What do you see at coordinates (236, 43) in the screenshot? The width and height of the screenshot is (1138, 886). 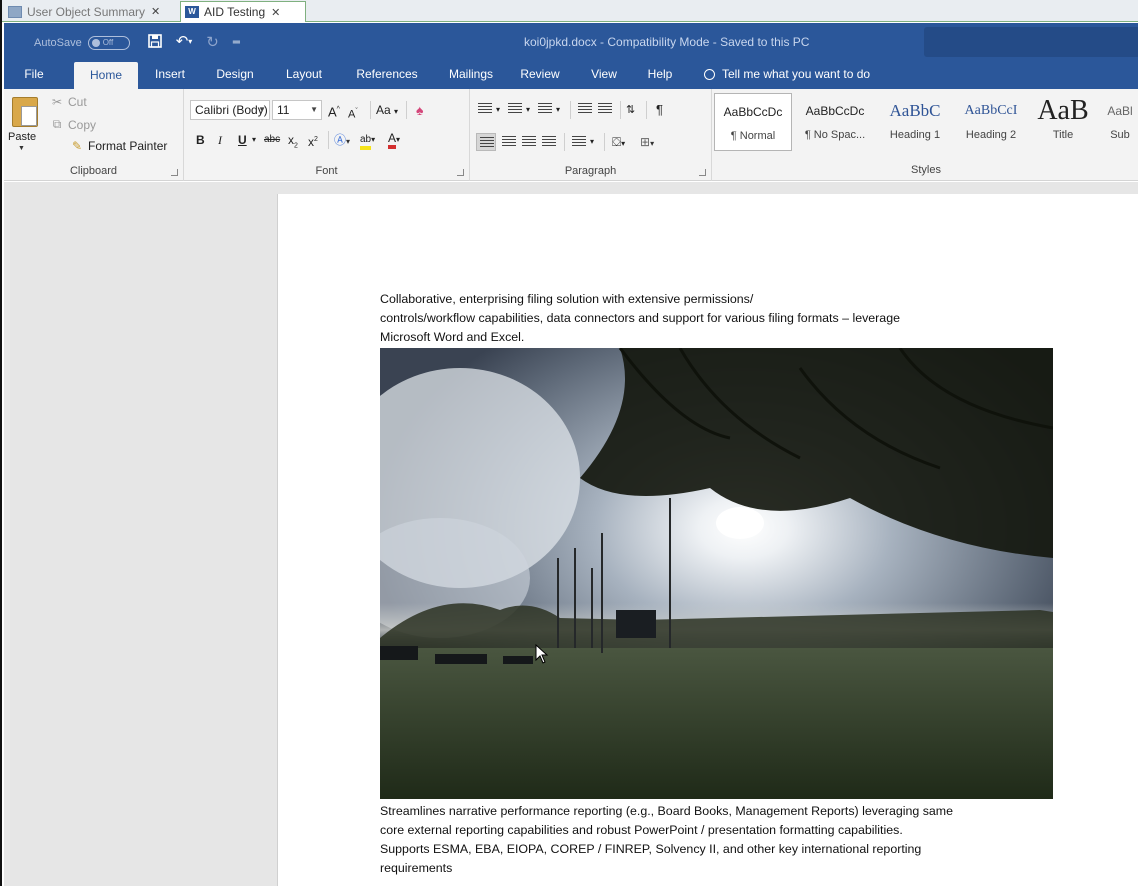 I see `customize-toolbar-icon: ═` at bounding box center [236, 43].